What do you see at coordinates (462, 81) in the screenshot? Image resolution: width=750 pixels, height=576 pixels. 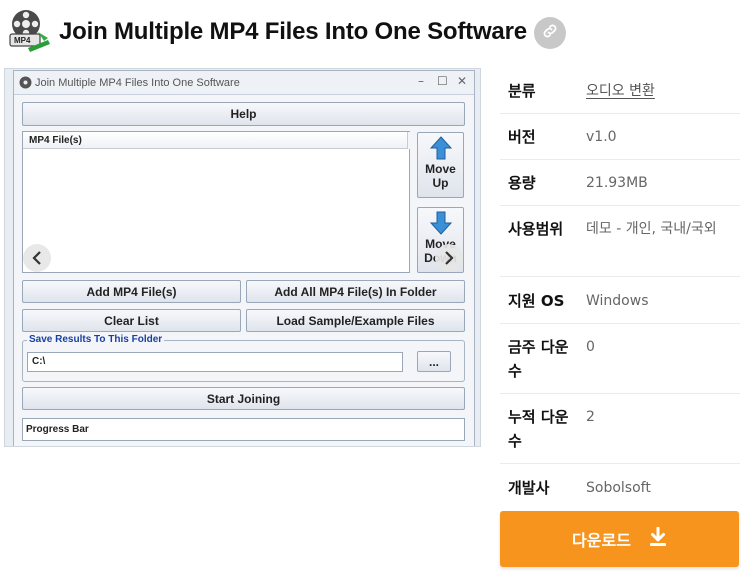 I see `close-icon: ✕` at bounding box center [462, 81].